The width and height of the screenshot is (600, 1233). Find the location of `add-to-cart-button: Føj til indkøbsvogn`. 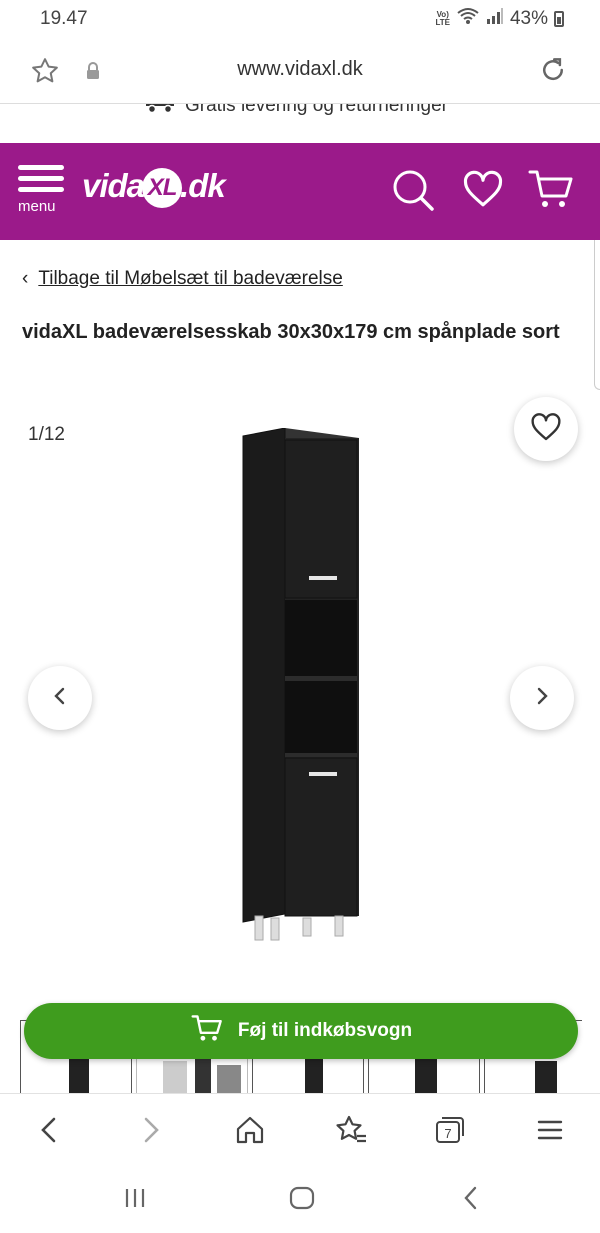

add-to-cart-button: Føj til indkøbsvogn is located at coordinates (301, 1031).